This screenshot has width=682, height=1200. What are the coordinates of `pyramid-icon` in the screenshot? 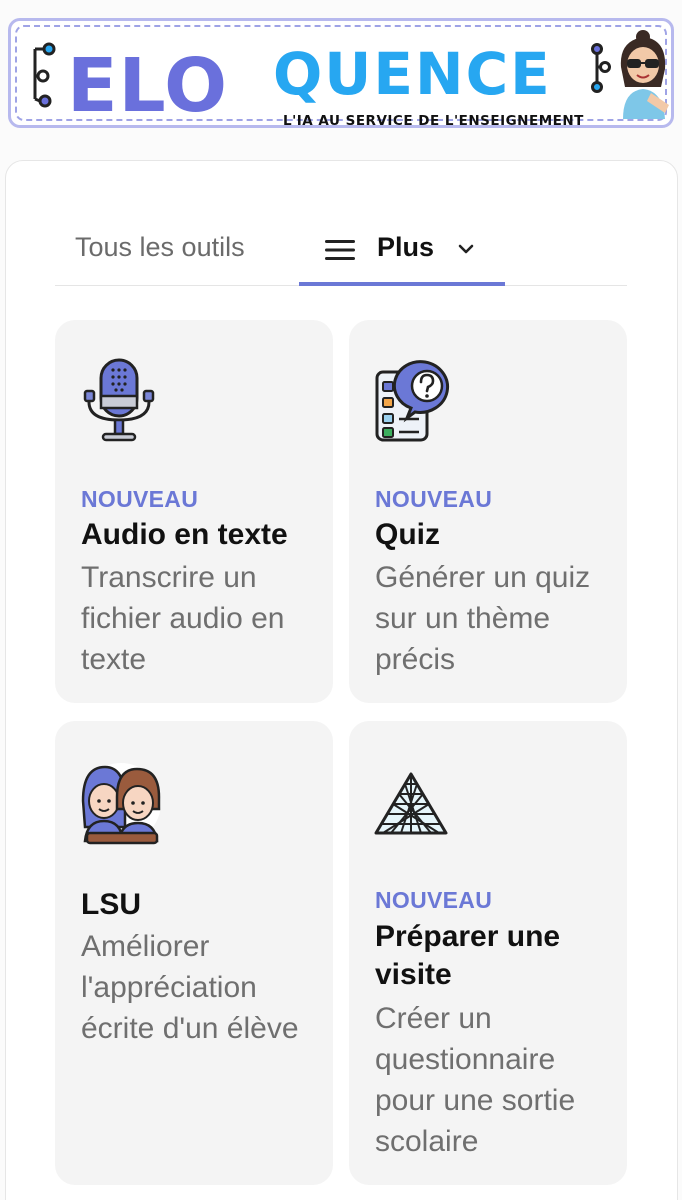 It's located at (411, 803).